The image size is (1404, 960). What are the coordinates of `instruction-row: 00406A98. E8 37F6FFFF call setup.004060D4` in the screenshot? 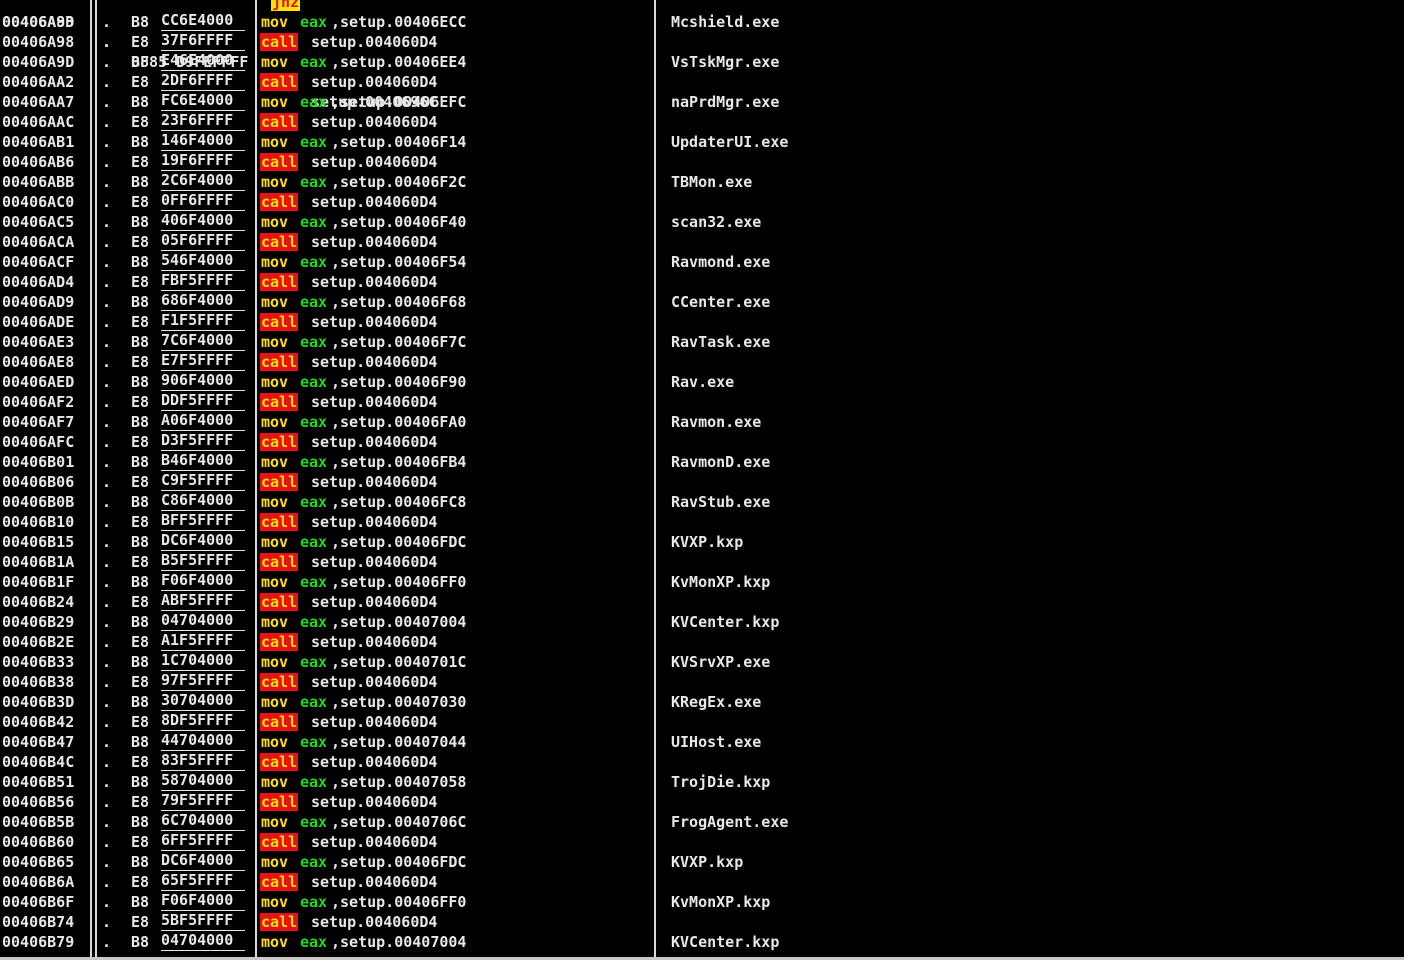 It's located at (702, 42).